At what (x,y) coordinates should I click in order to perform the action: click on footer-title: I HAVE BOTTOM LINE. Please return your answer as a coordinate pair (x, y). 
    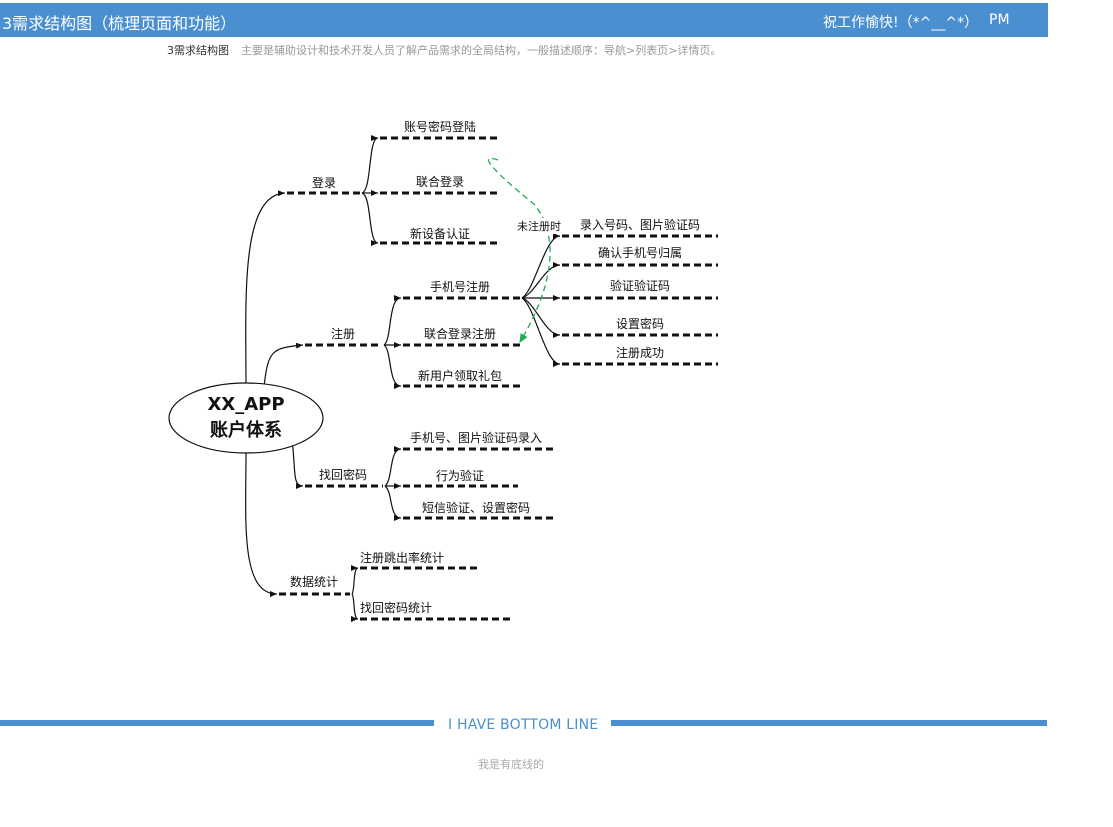
    Looking at the image, I should click on (523, 725).